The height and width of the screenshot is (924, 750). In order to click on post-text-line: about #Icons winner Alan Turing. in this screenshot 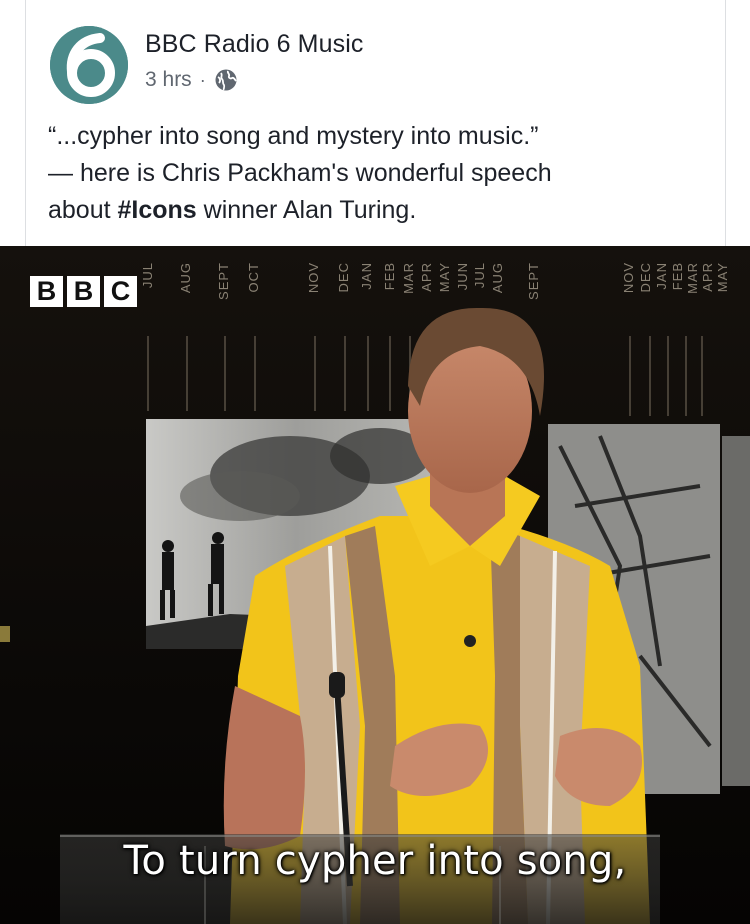, I will do `click(378, 210)`.